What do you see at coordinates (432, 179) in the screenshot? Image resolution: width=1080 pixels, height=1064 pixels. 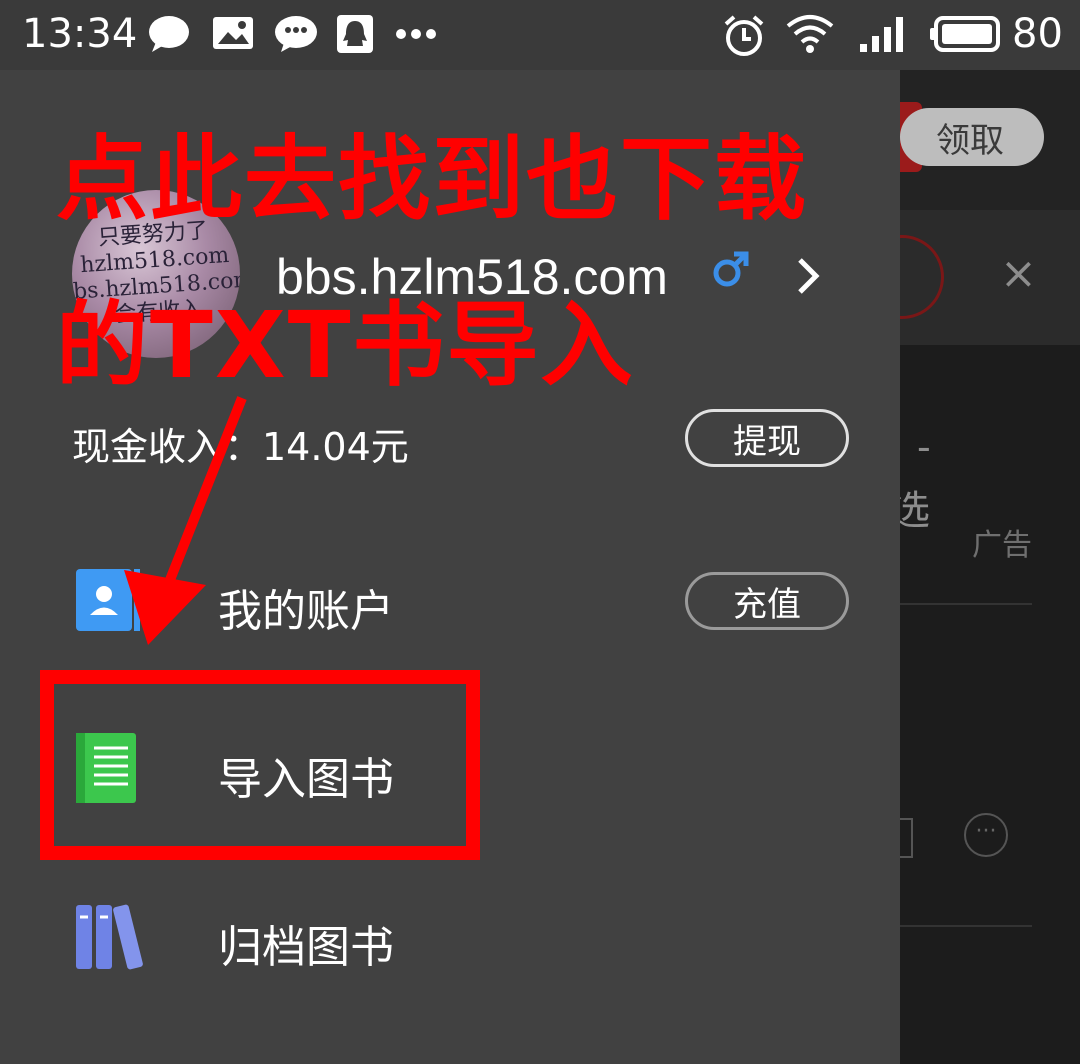 I see `annotation-line-1: 点此去找到也下载` at bounding box center [432, 179].